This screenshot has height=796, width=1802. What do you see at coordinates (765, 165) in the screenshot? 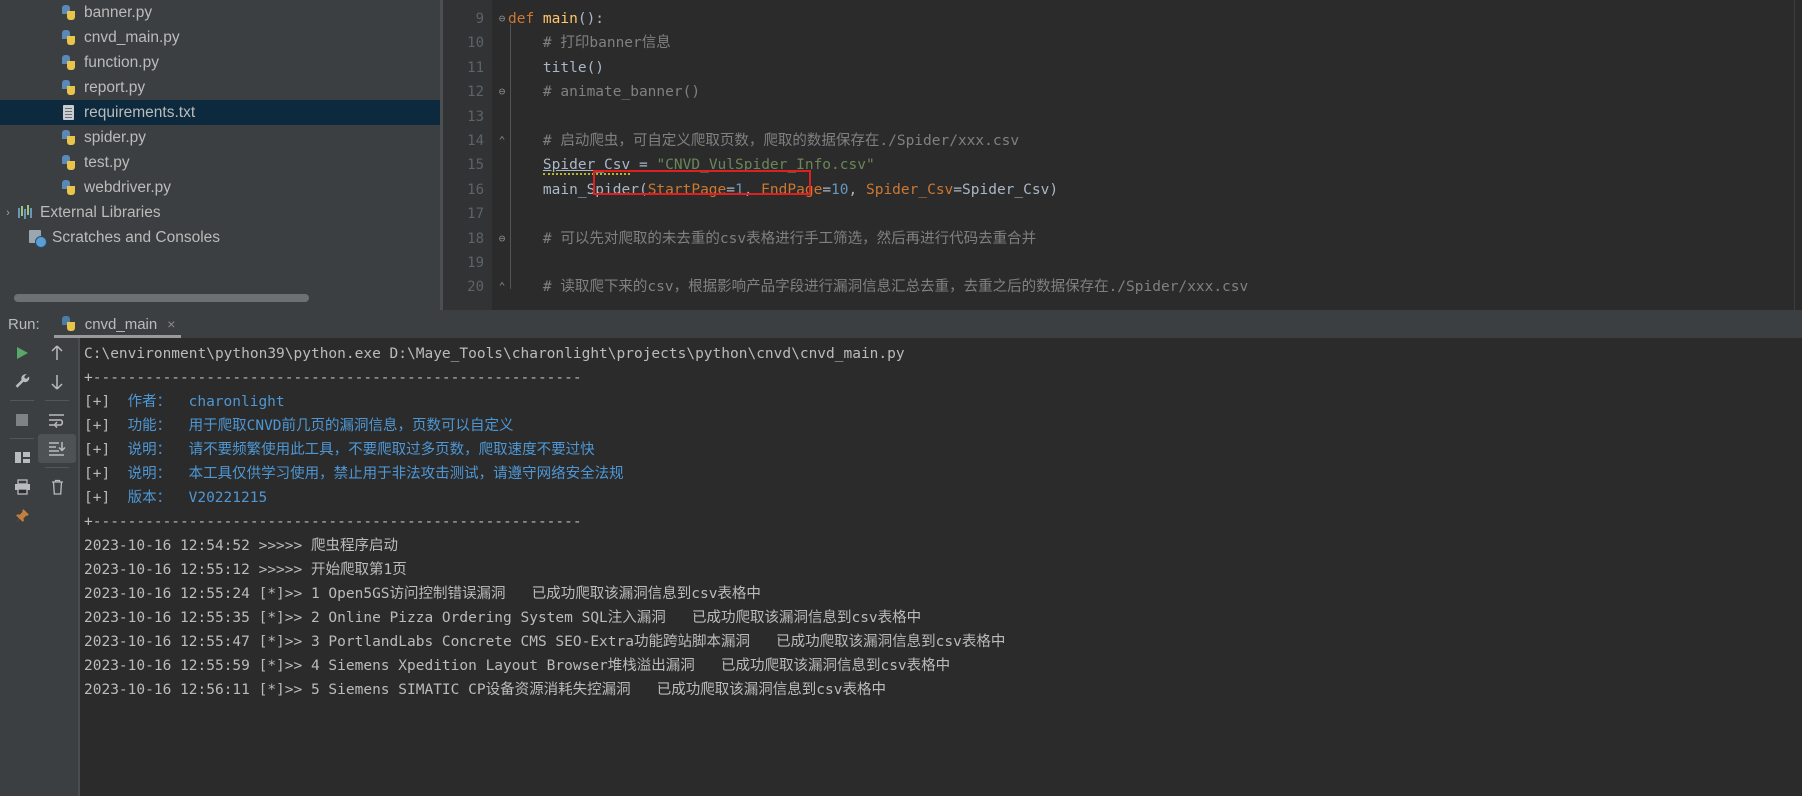
I see `code-token: "CNVD_VulSpider_Info.csv"` at bounding box center [765, 165].